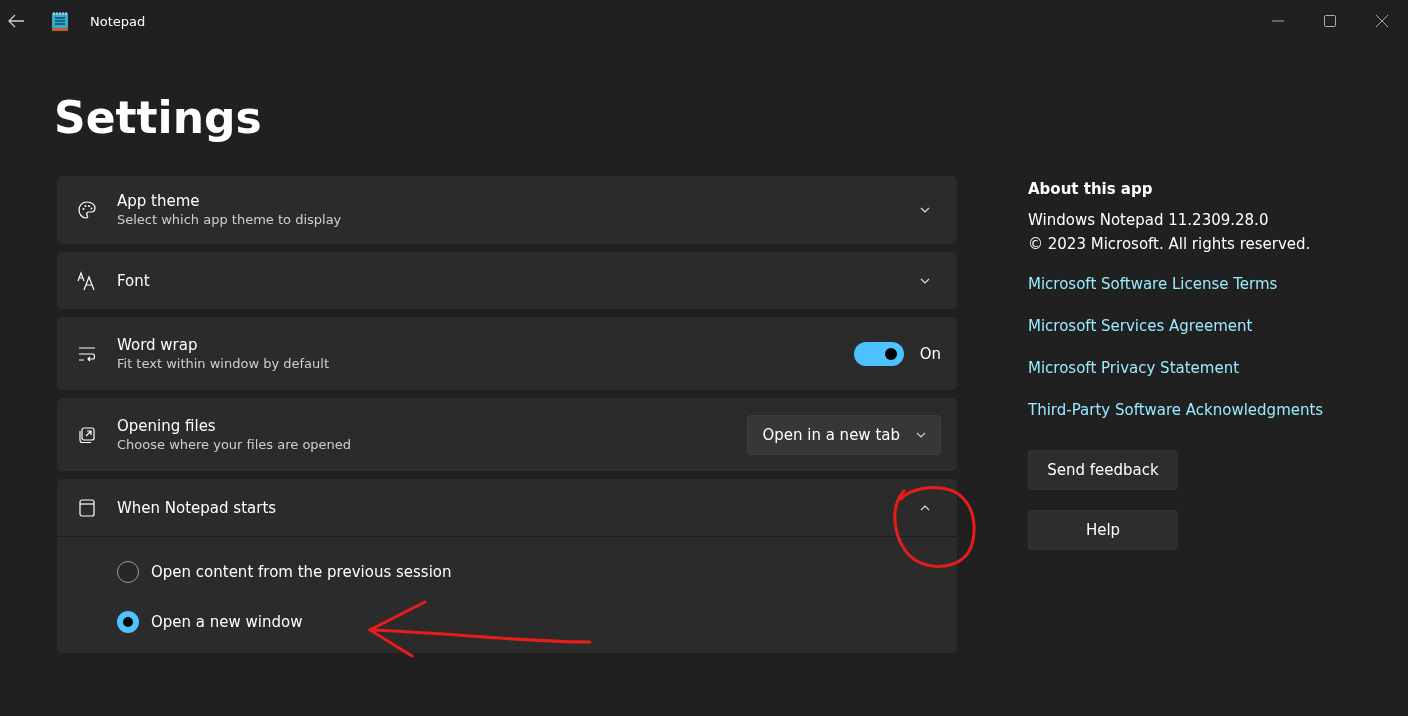  I want to click on setting-description: Choose where your files are opened, so click(234, 444).